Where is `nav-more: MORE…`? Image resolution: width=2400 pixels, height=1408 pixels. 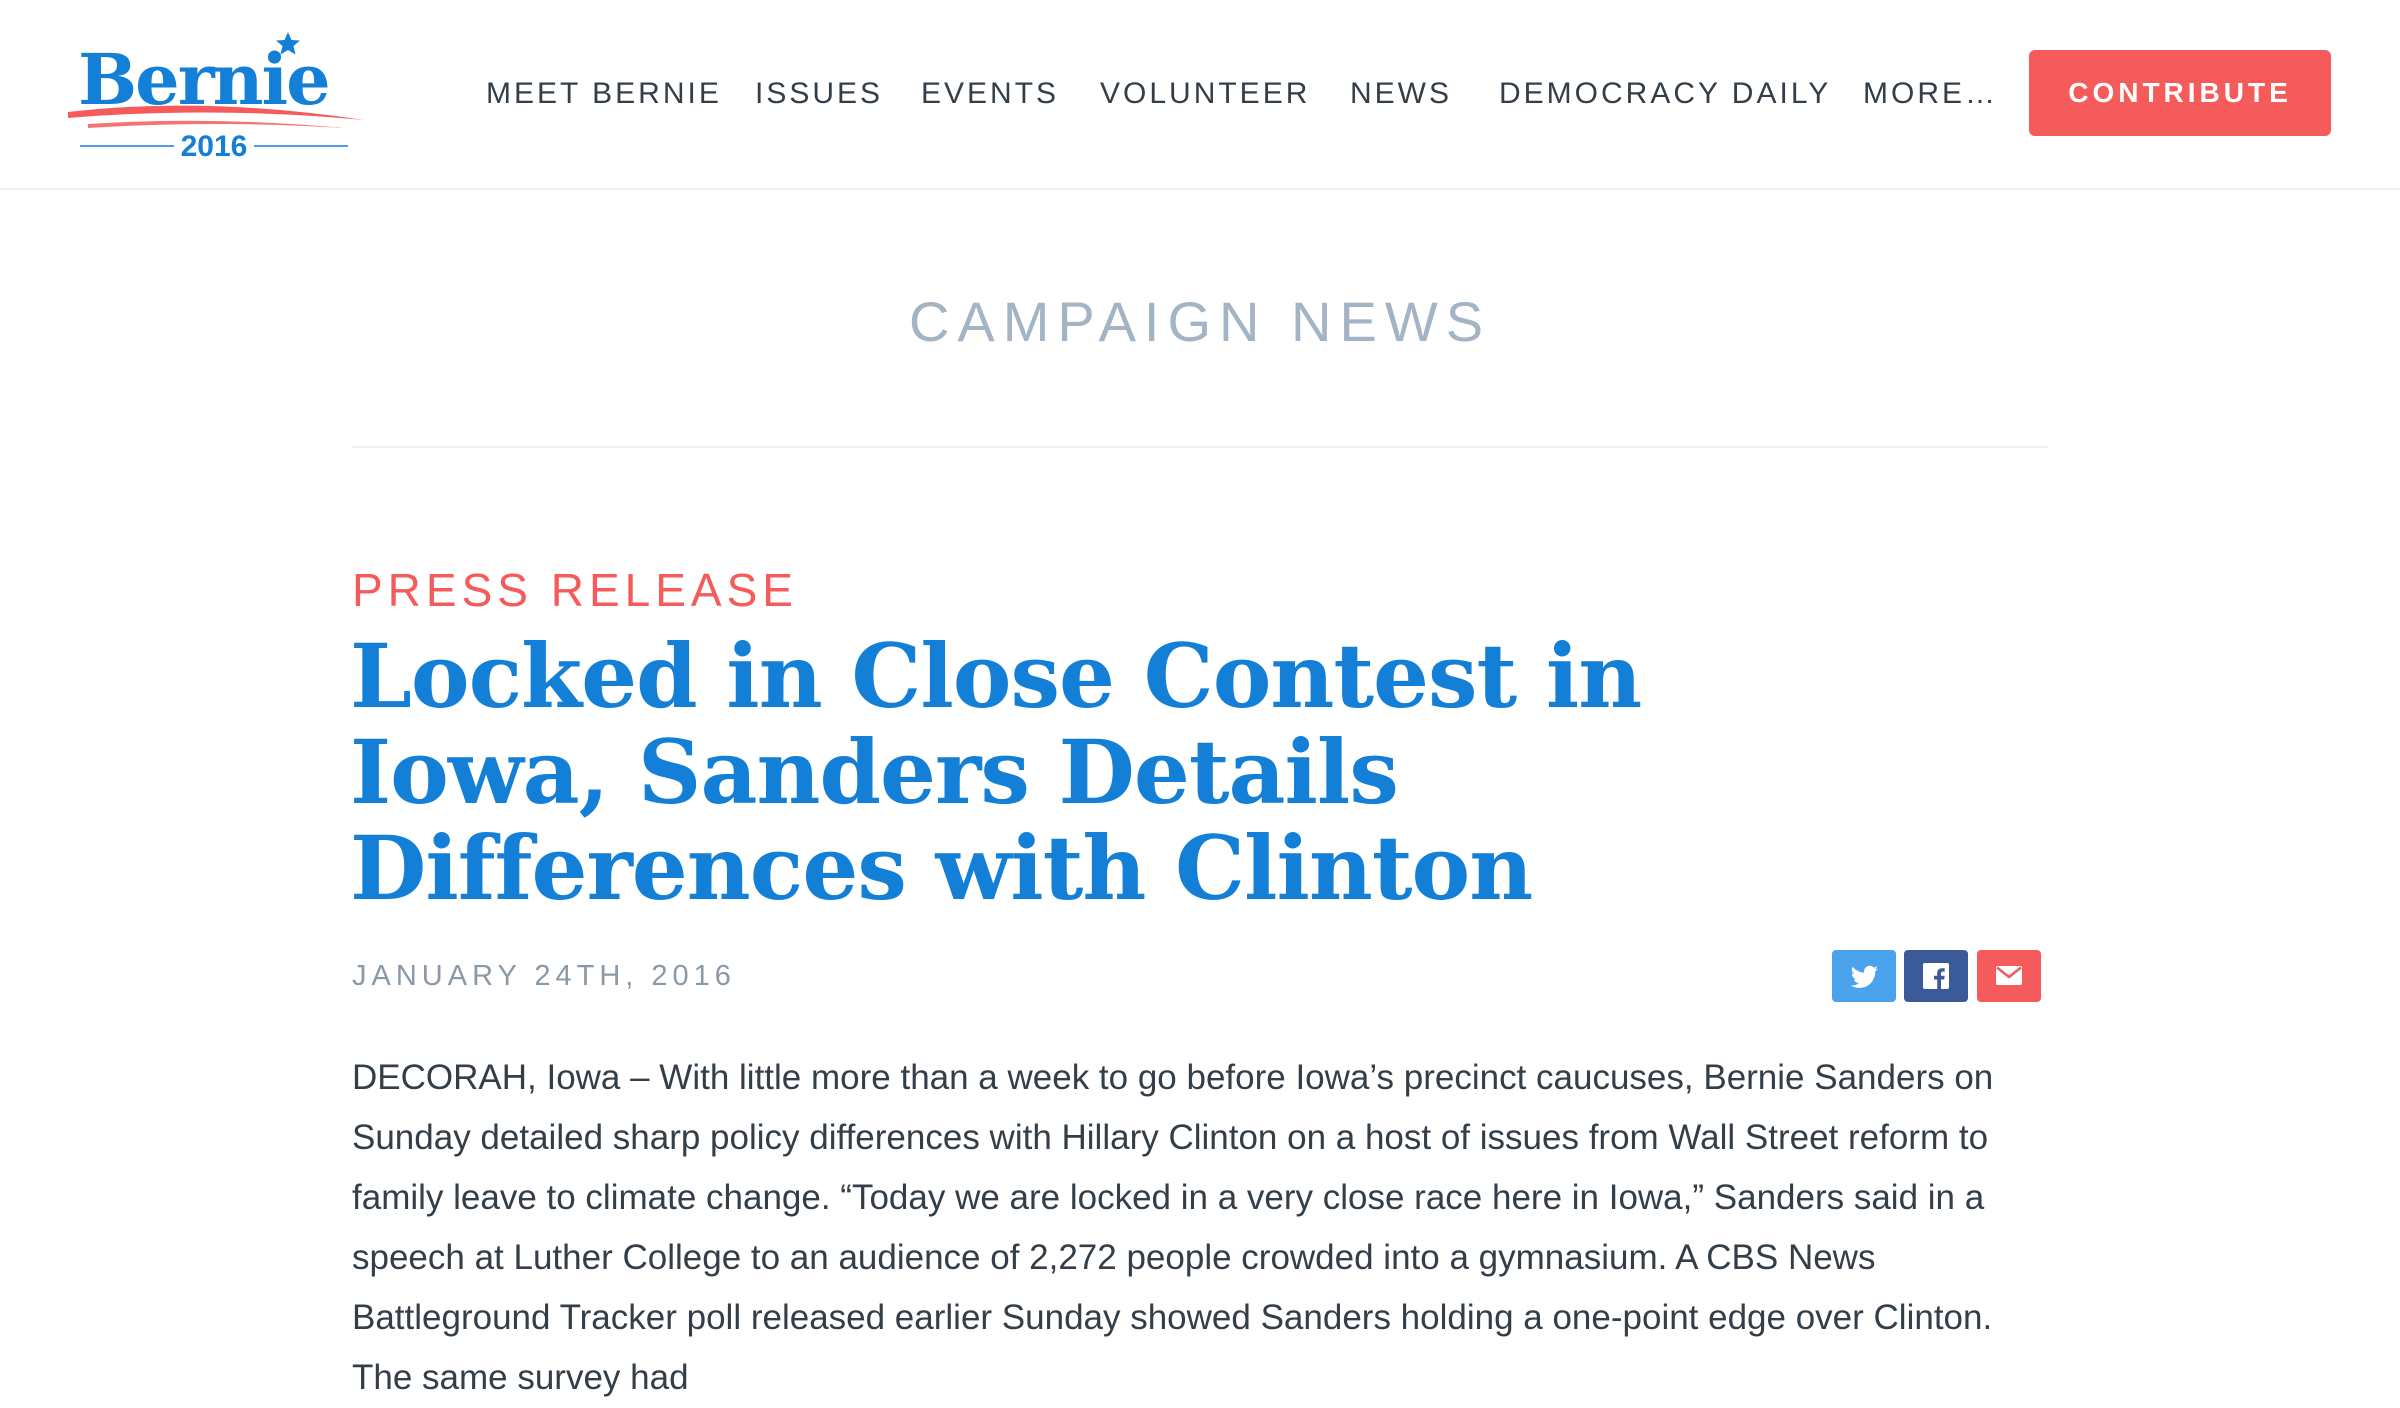
nav-more: MORE… is located at coordinates (1930, 94).